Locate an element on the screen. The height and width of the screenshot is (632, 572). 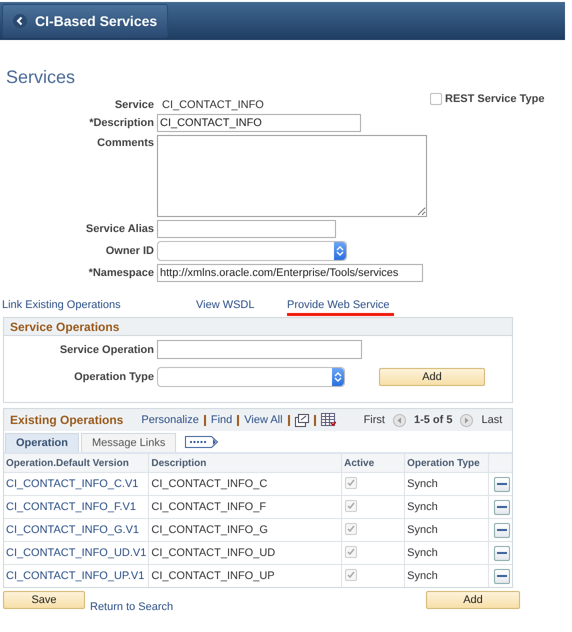
column-header: Active is located at coordinates (373, 463).